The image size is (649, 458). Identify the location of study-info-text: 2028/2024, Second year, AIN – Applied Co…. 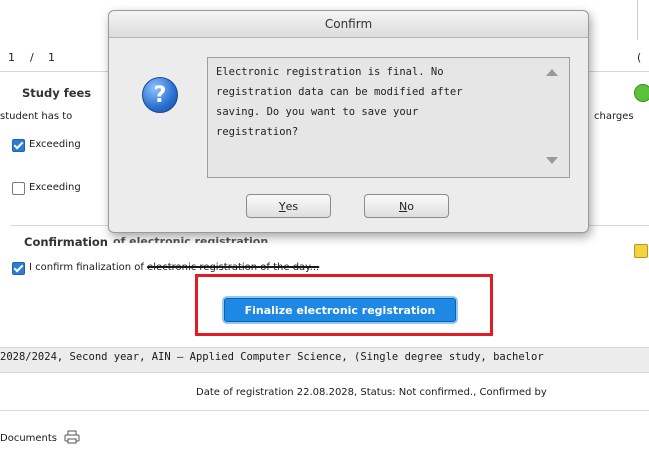
(272, 357).